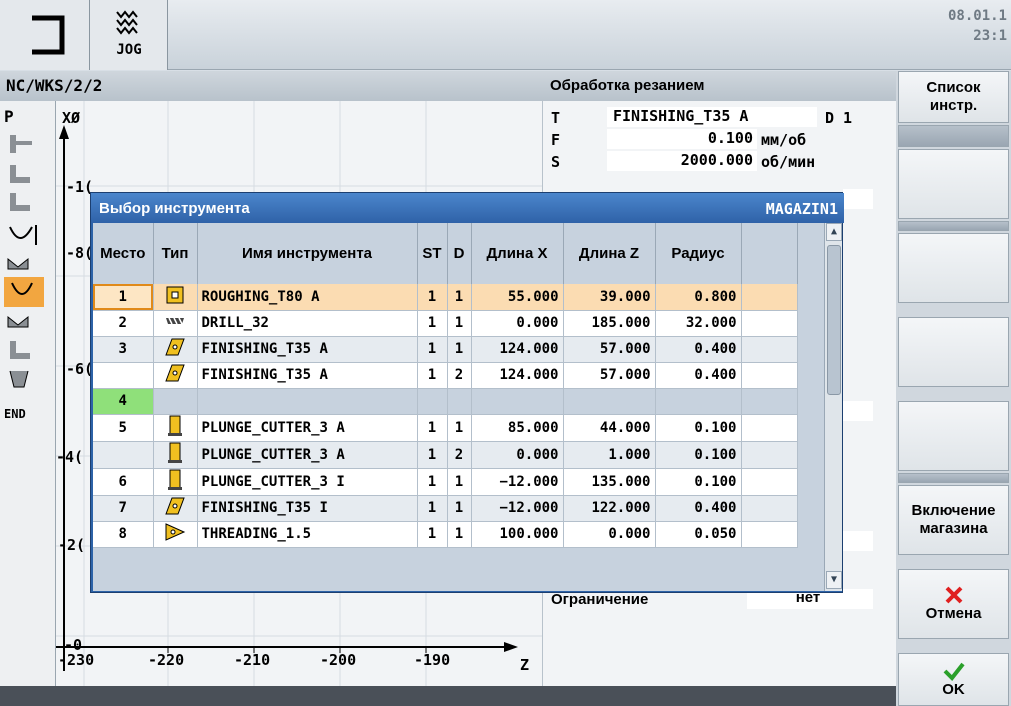 This screenshot has height=706, width=1011. What do you see at coordinates (834, 580) in the screenshot?
I see `scroll-down-icon: ▼` at bounding box center [834, 580].